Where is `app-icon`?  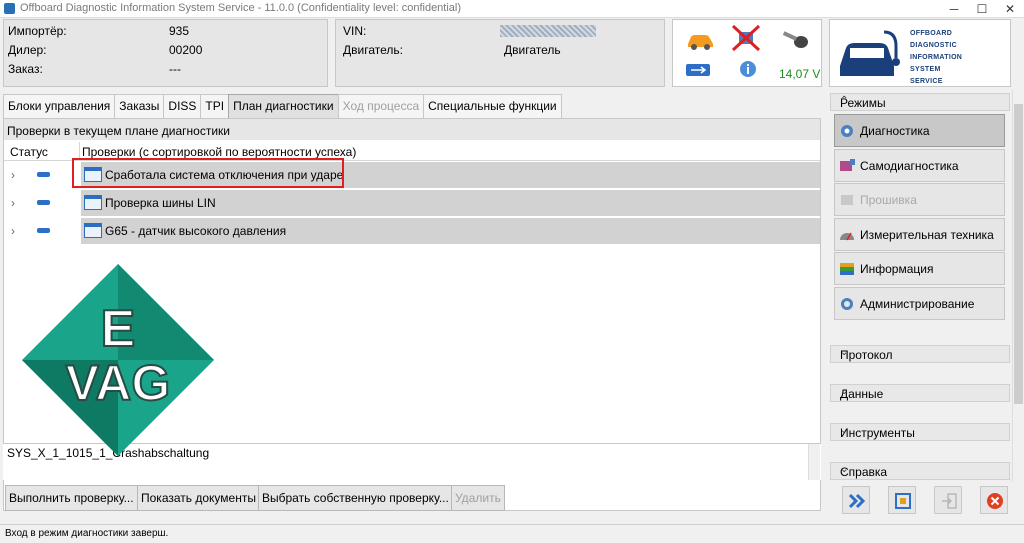
app-icon is located at coordinates (9, 8).